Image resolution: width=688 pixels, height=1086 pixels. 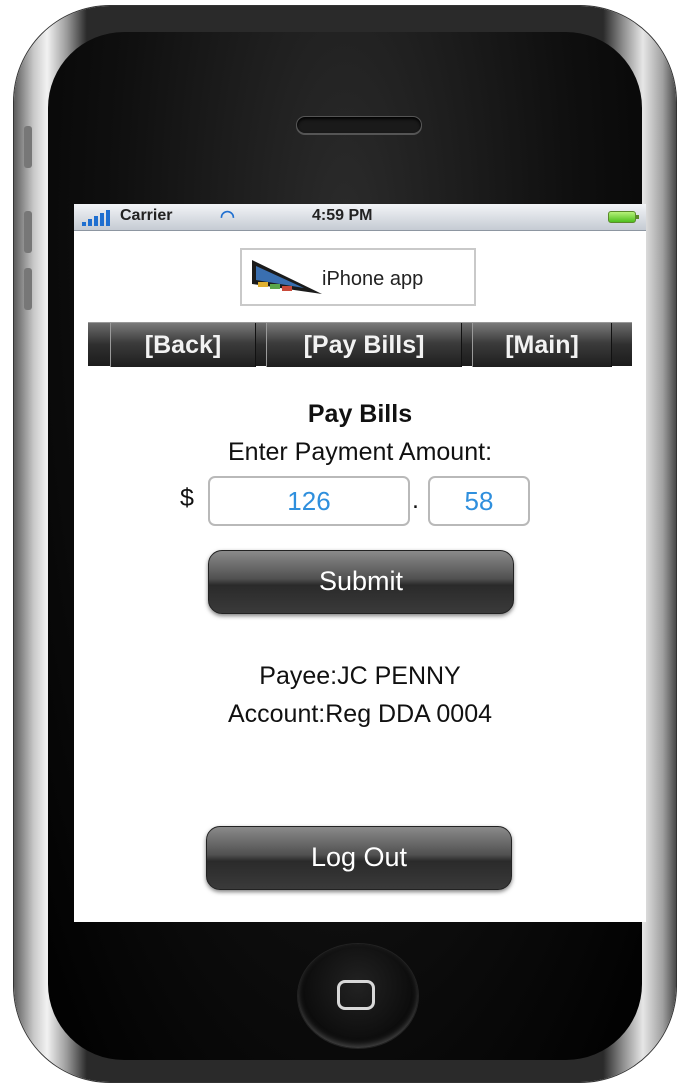 I want to click on logo-text: iPhone app, so click(x=373, y=279).